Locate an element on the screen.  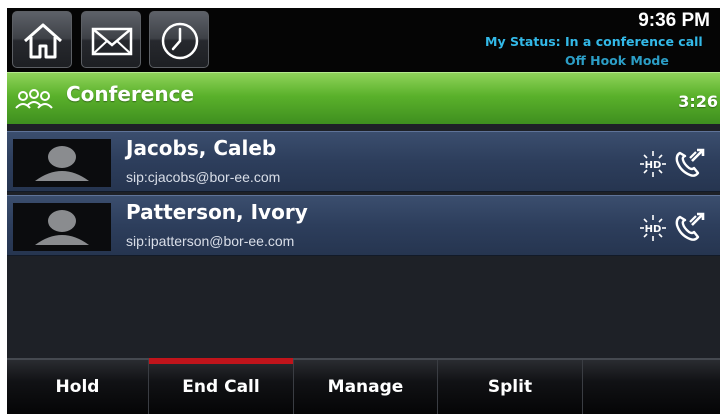
conference-people-icon is located at coordinates (34, 99).